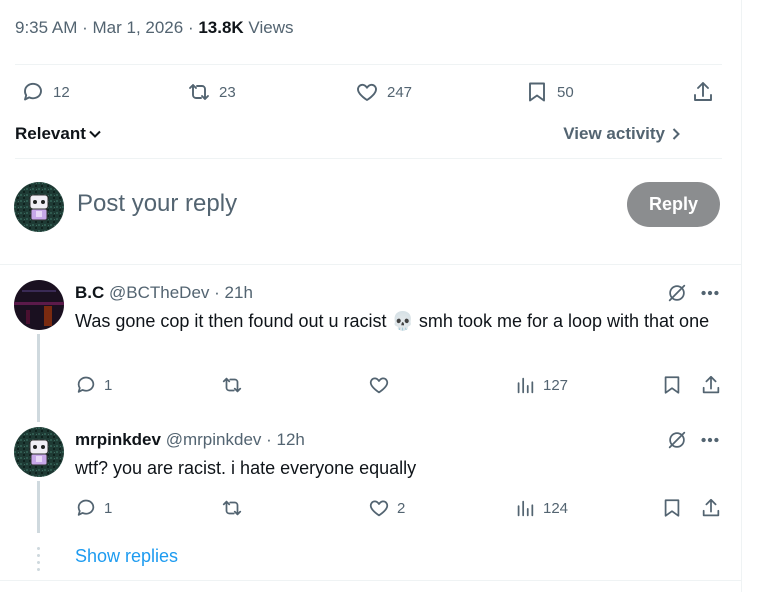 The image size is (780, 592). What do you see at coordinates (565, 92) in the screenshot?
I see `bookmark-count: 50` at bounding box center [565, 92].